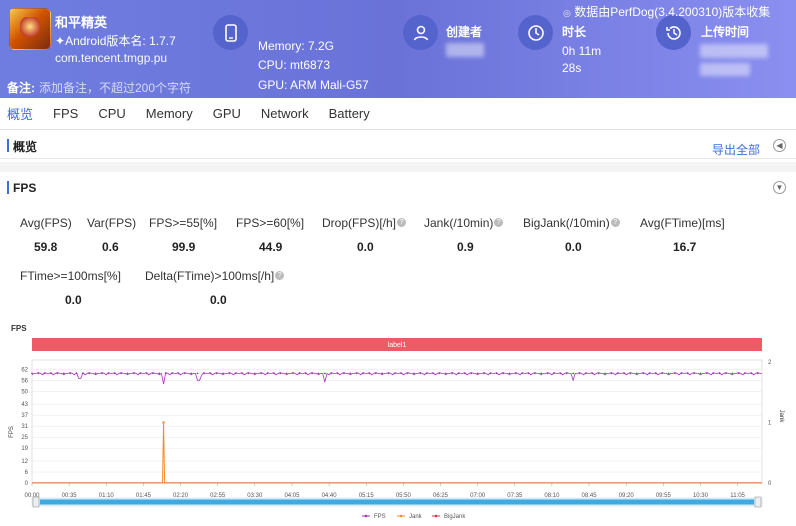 Image resolution: width=796 pixels, height=526 pixels. I want to click on overview-section-header: 概览, so click(398, 145).